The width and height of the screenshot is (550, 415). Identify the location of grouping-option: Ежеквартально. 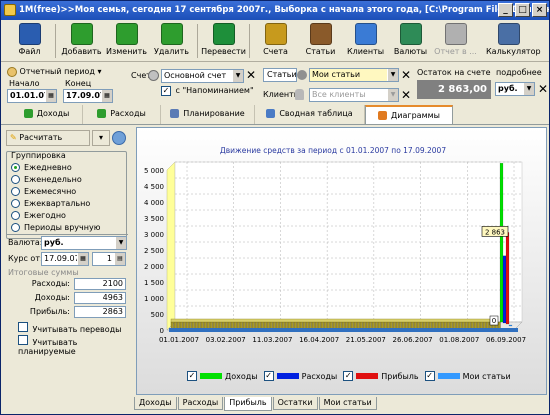
(55, 204).